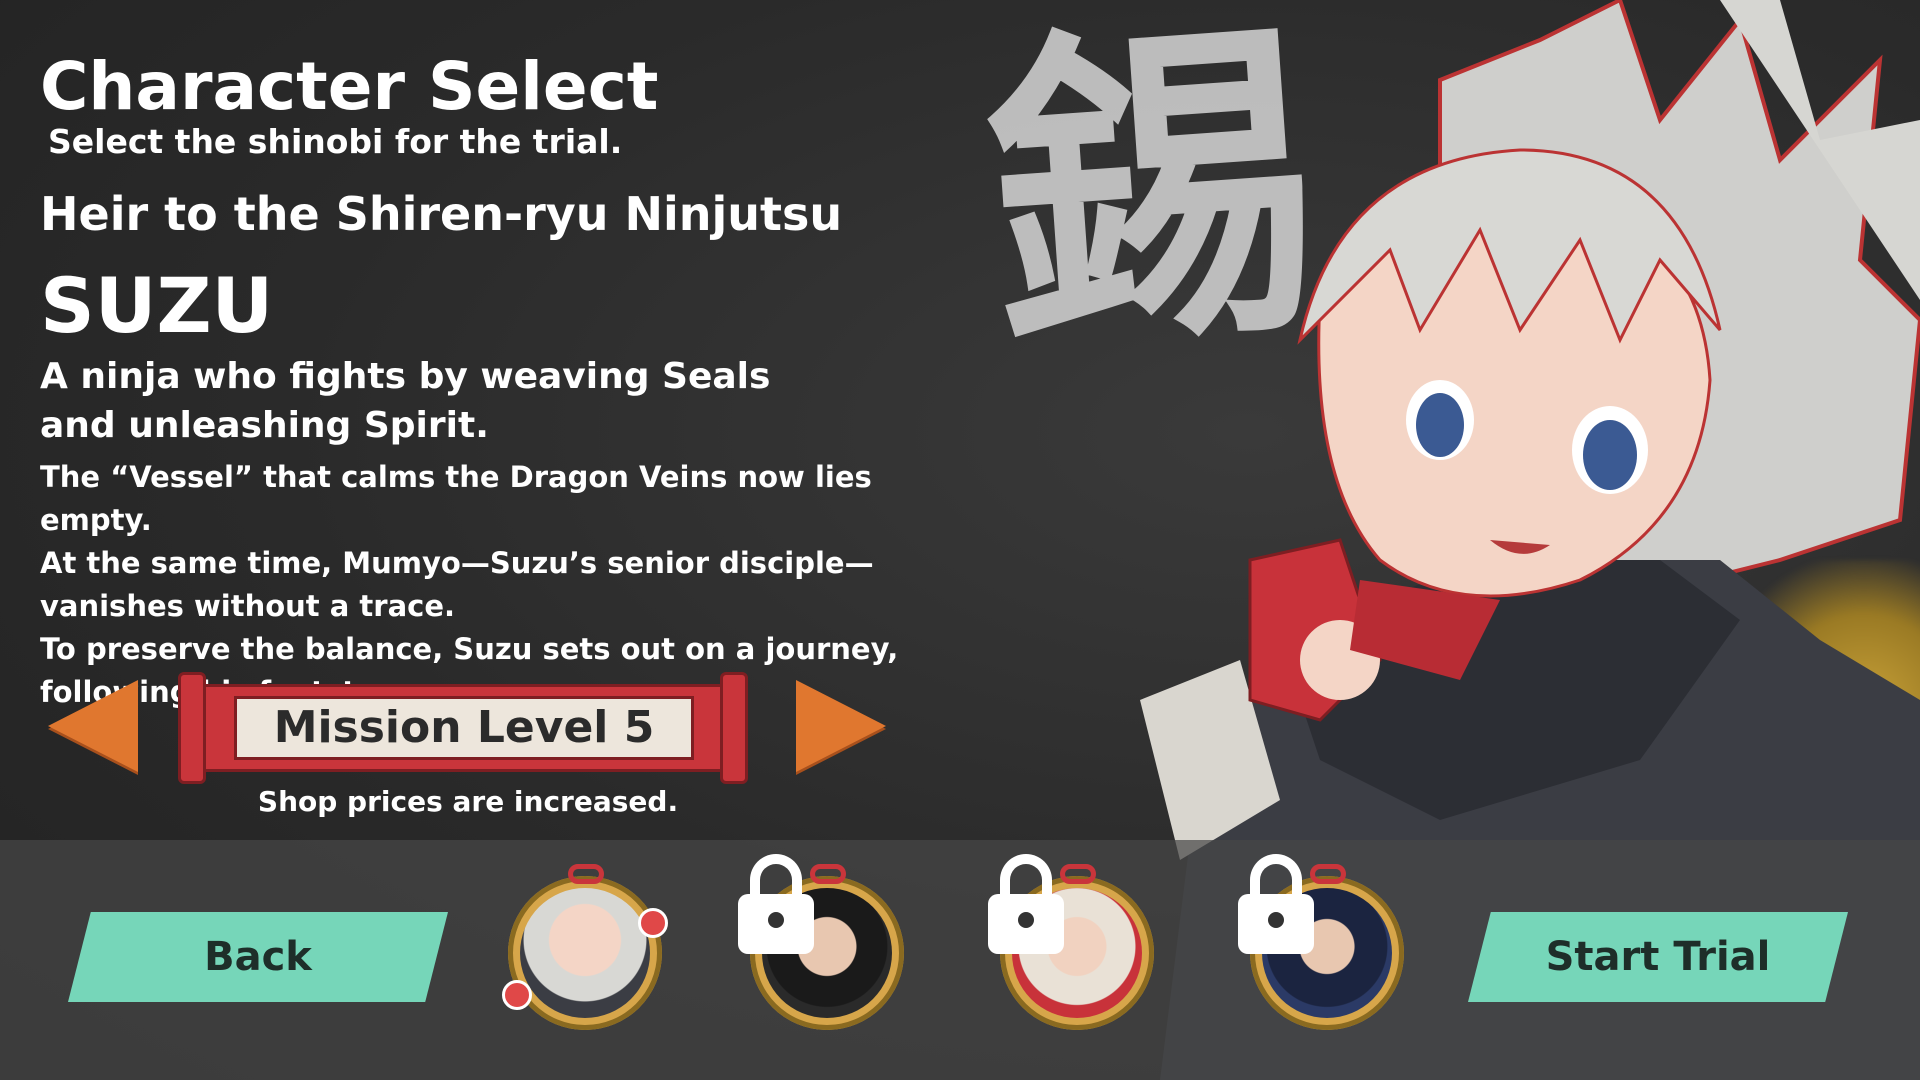 The height and width of the screenshot is (1080, 1920). I want to click on page-title: Character Select, so click(349, 86).